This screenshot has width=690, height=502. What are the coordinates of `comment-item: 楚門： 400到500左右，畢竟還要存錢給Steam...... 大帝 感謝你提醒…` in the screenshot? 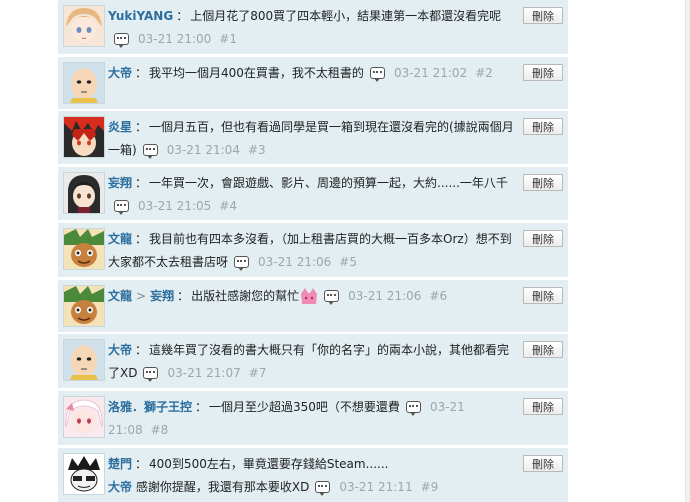 It's located at (313, 475).